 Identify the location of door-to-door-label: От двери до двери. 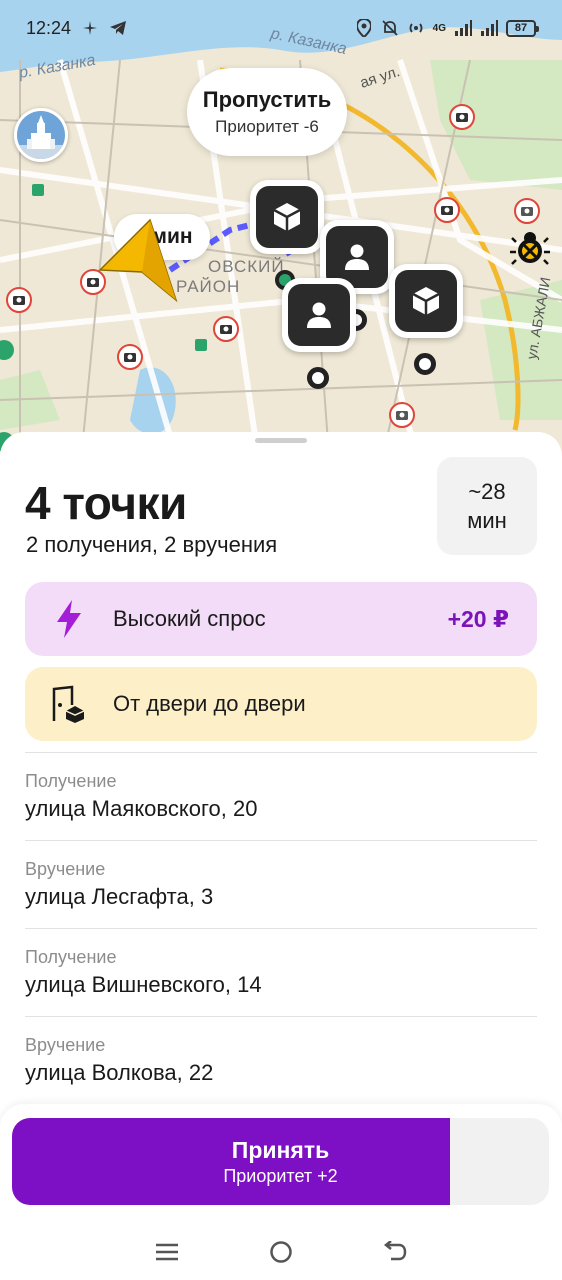
(209, 703).